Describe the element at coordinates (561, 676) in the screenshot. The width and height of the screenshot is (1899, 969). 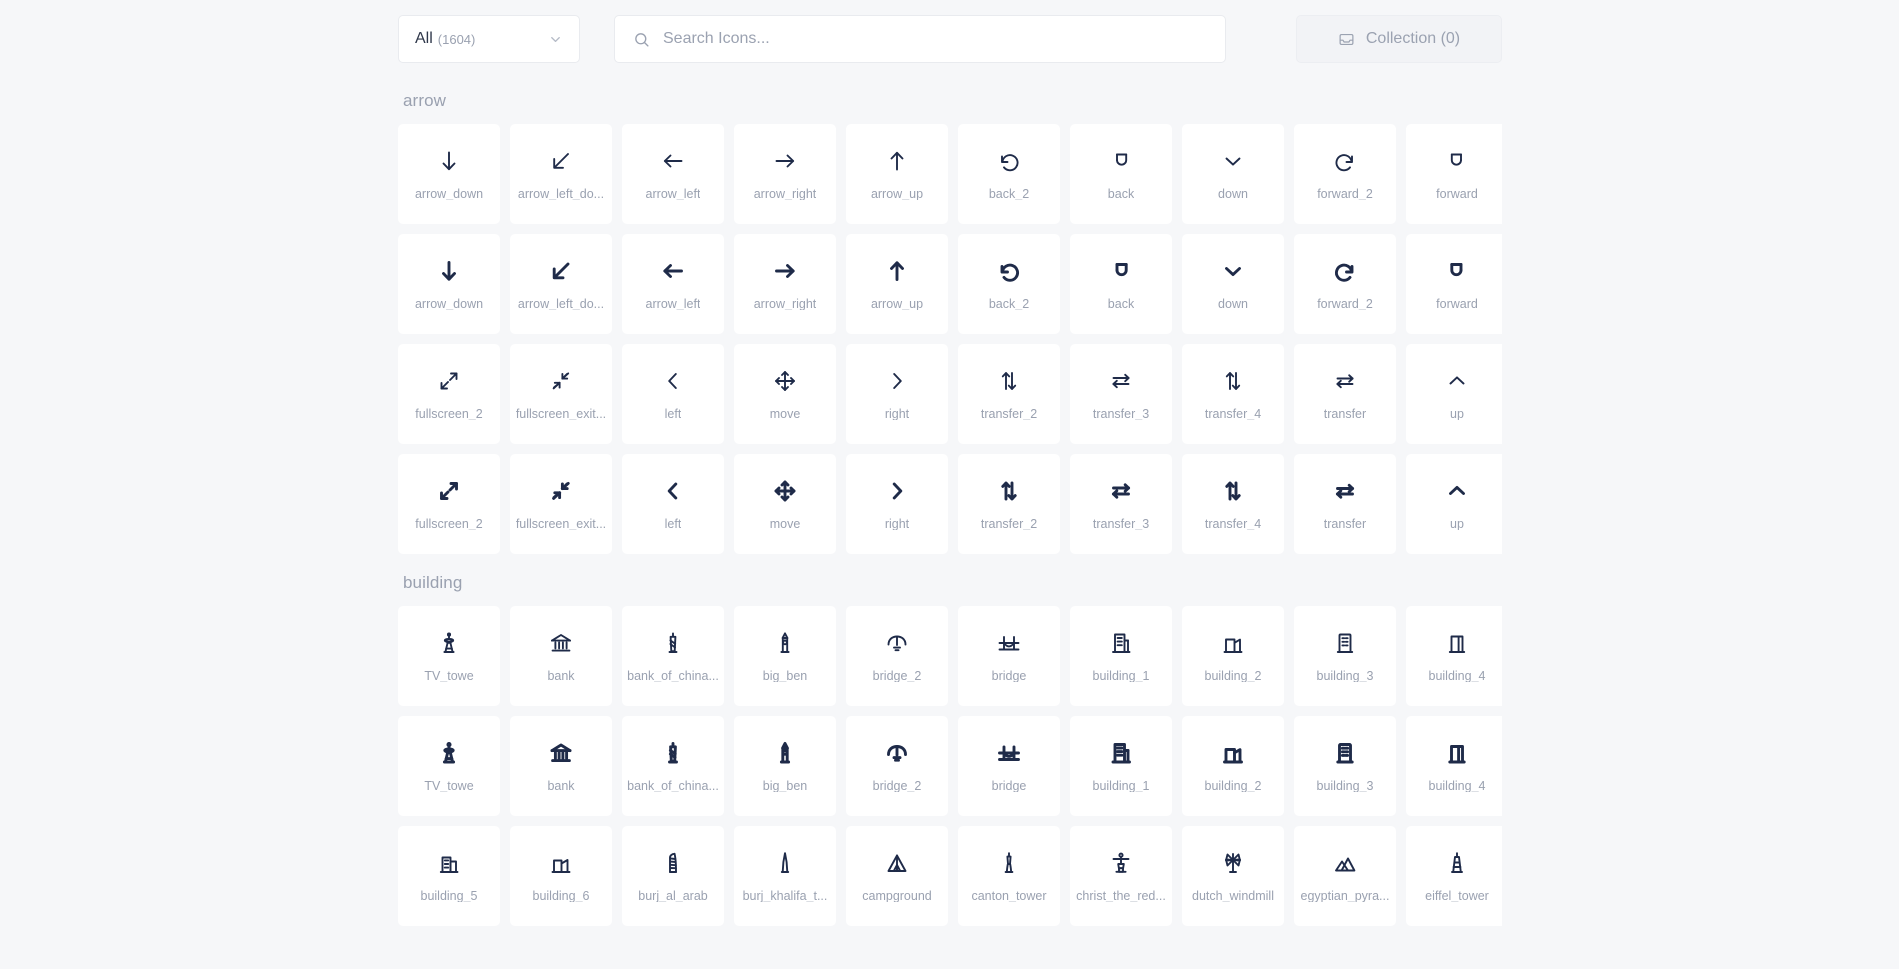
I see `icon-label: bank` at that location.